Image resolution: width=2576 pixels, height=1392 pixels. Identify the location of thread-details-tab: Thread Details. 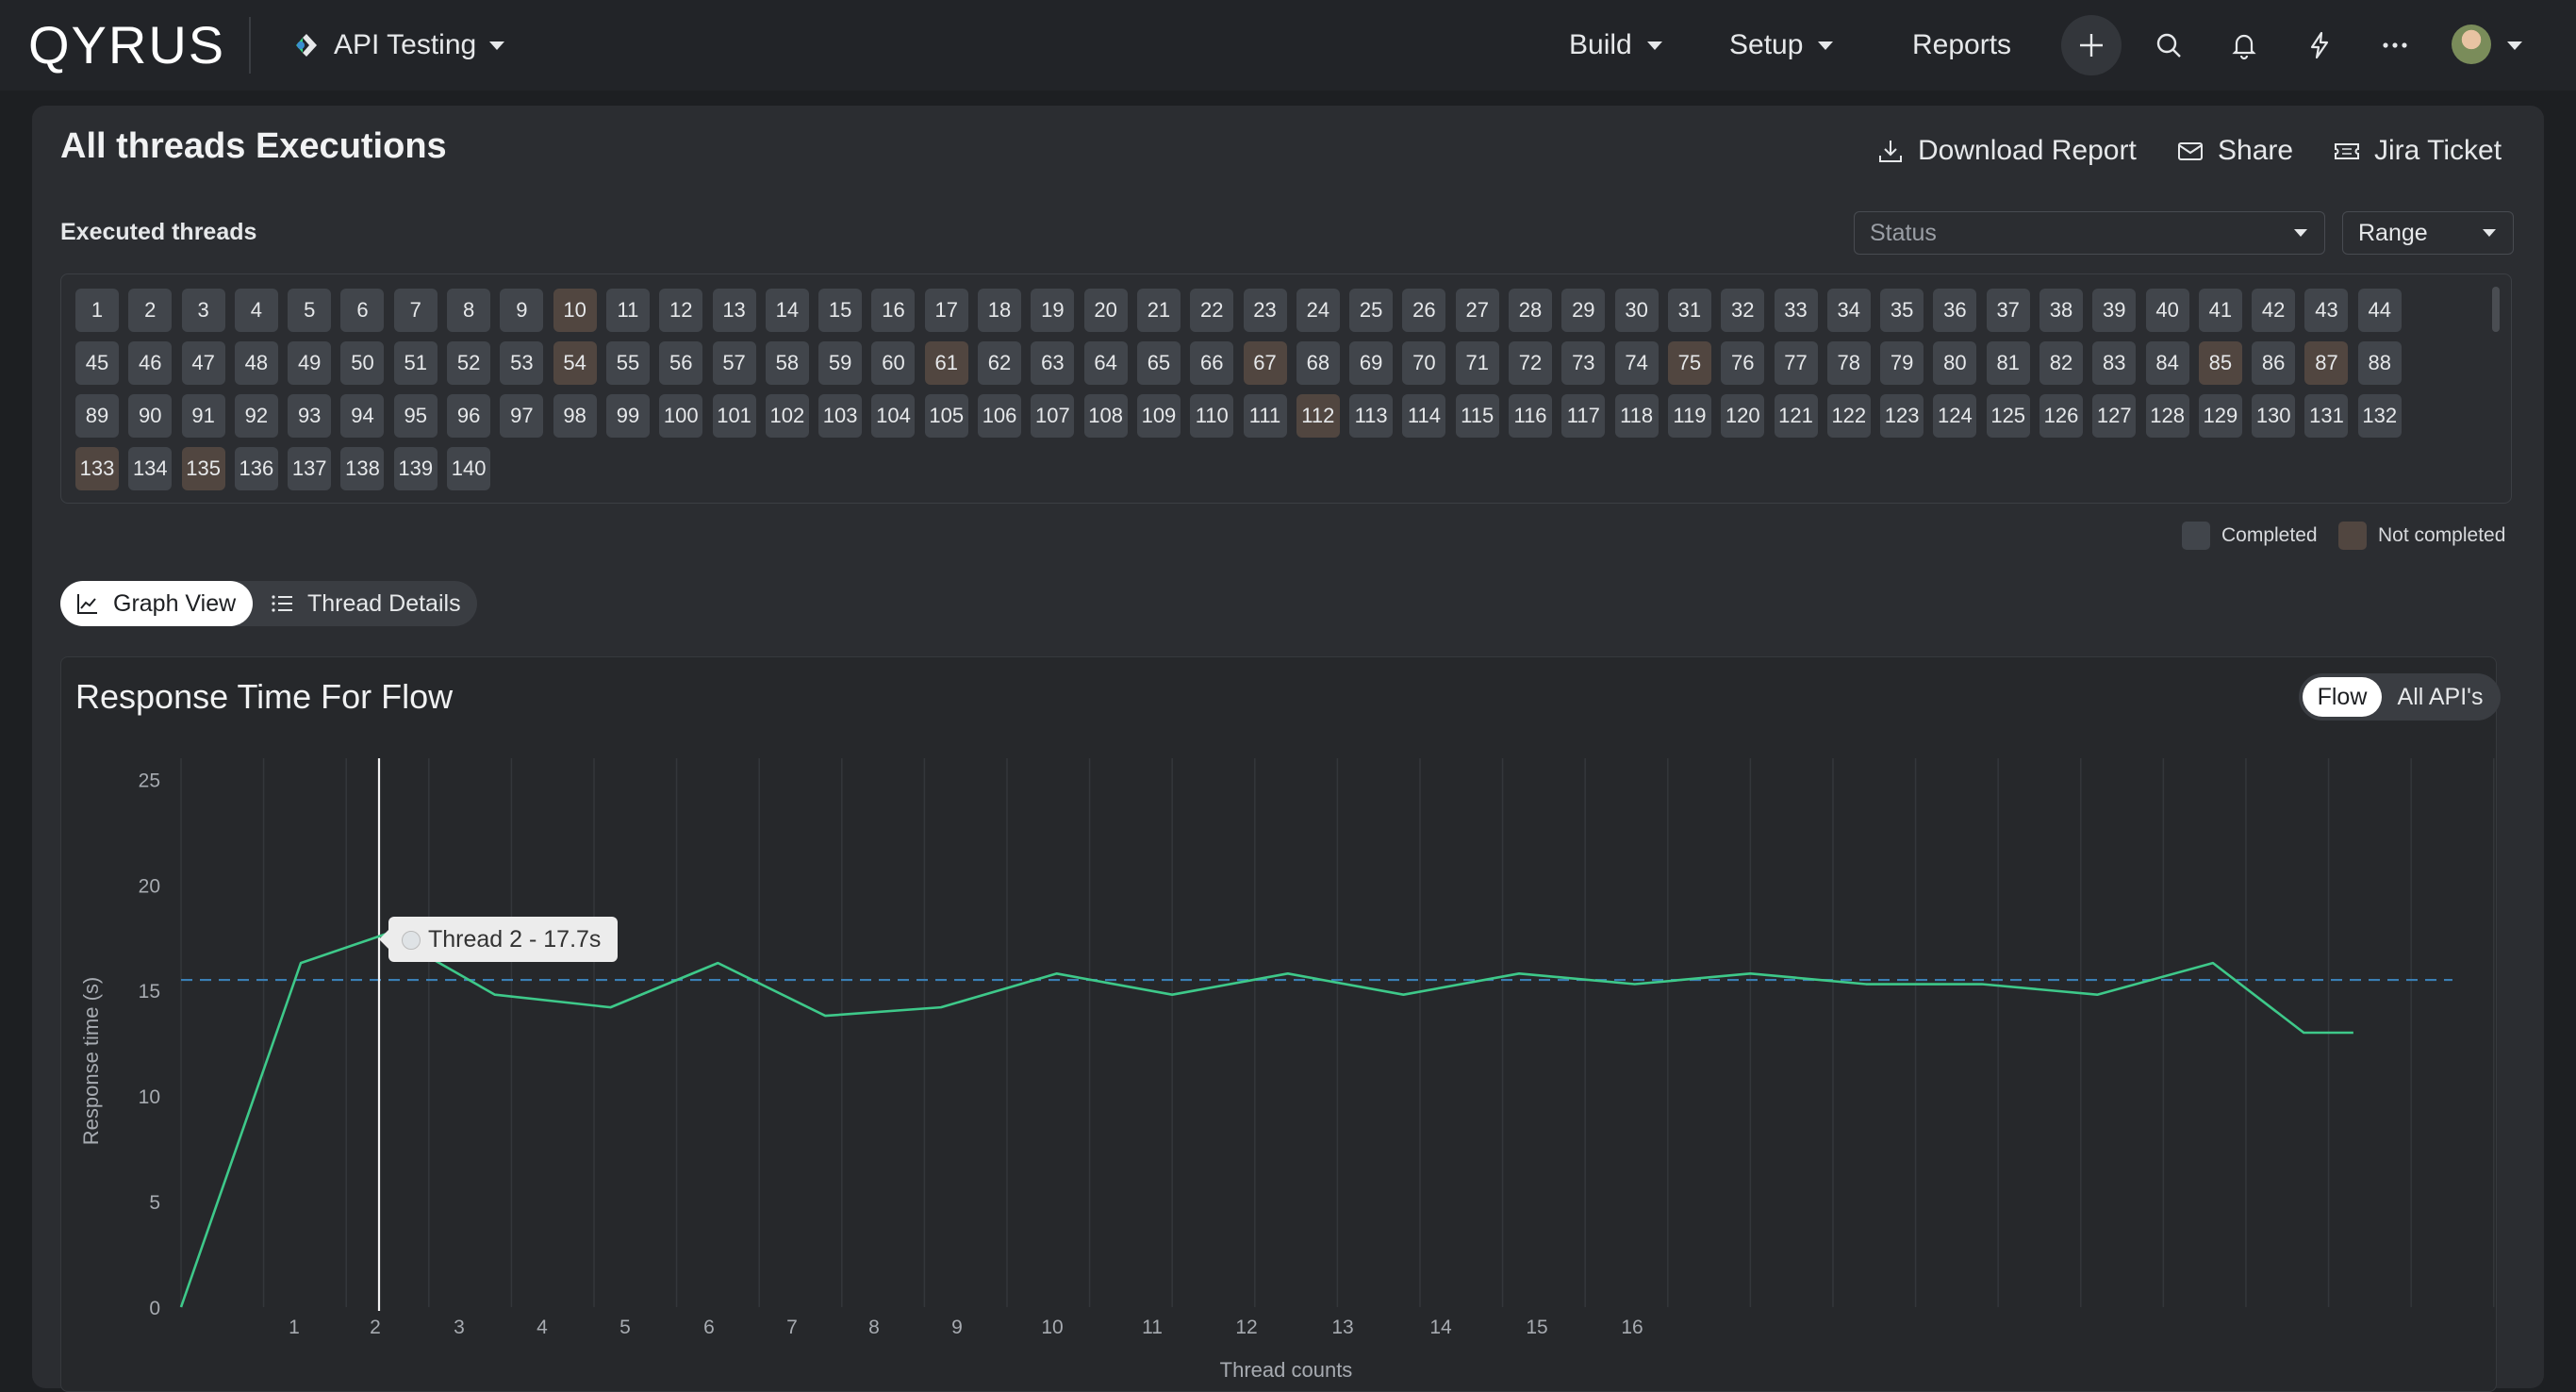
(366, 603).